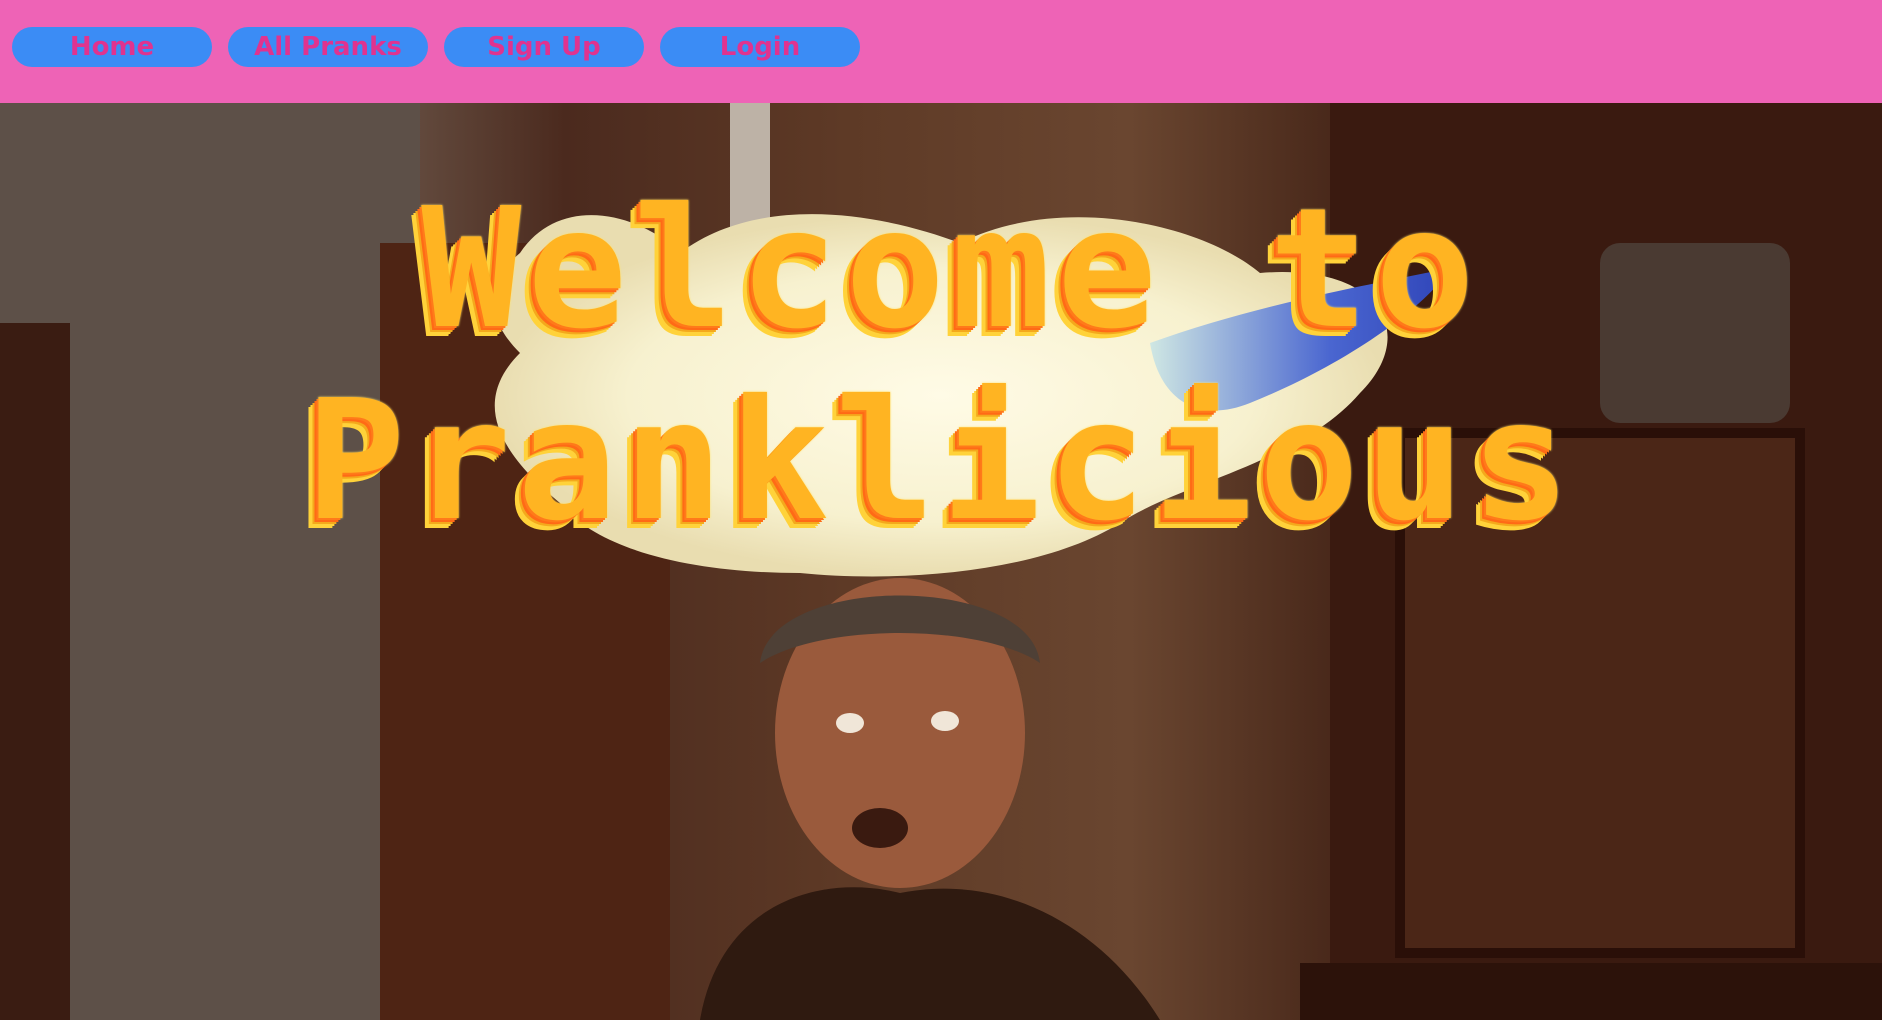  Describe the element at coordinates (941, 461) in the screenshot. I see `title-line-brand: Pranklicious` at that location.